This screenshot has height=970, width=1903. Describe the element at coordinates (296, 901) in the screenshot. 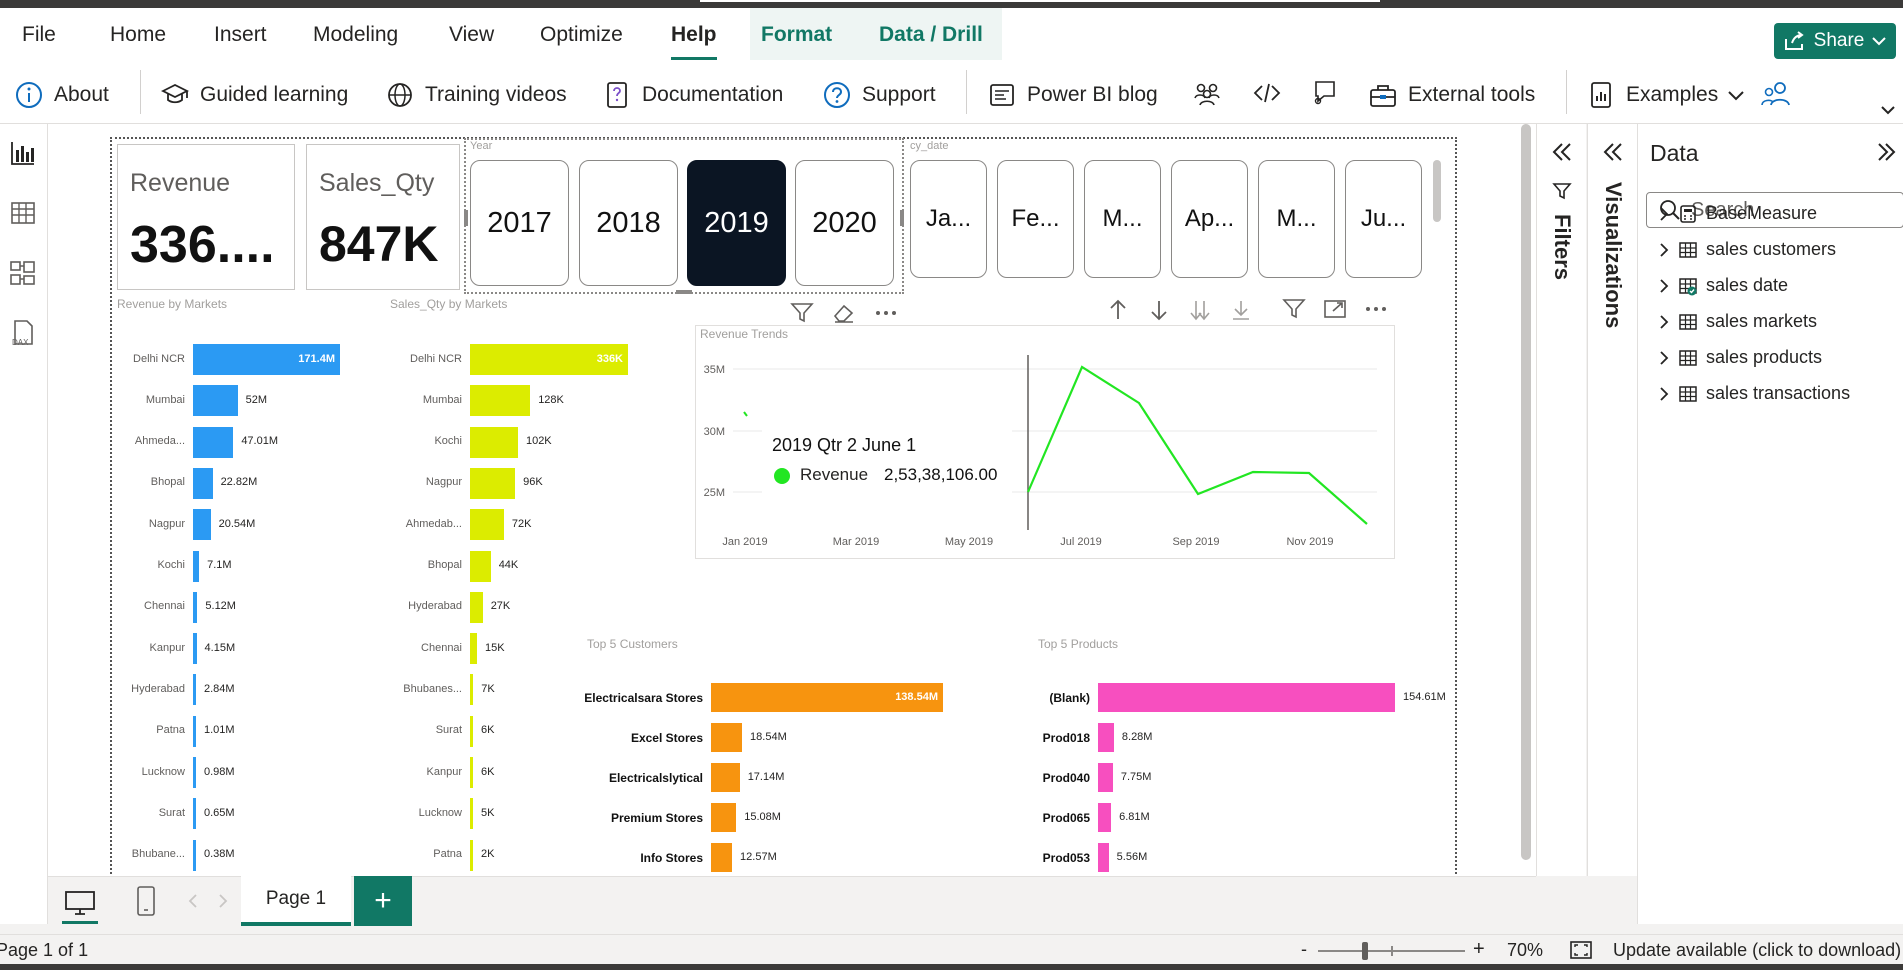

I see `page-tab-1: Page 1` at that location.